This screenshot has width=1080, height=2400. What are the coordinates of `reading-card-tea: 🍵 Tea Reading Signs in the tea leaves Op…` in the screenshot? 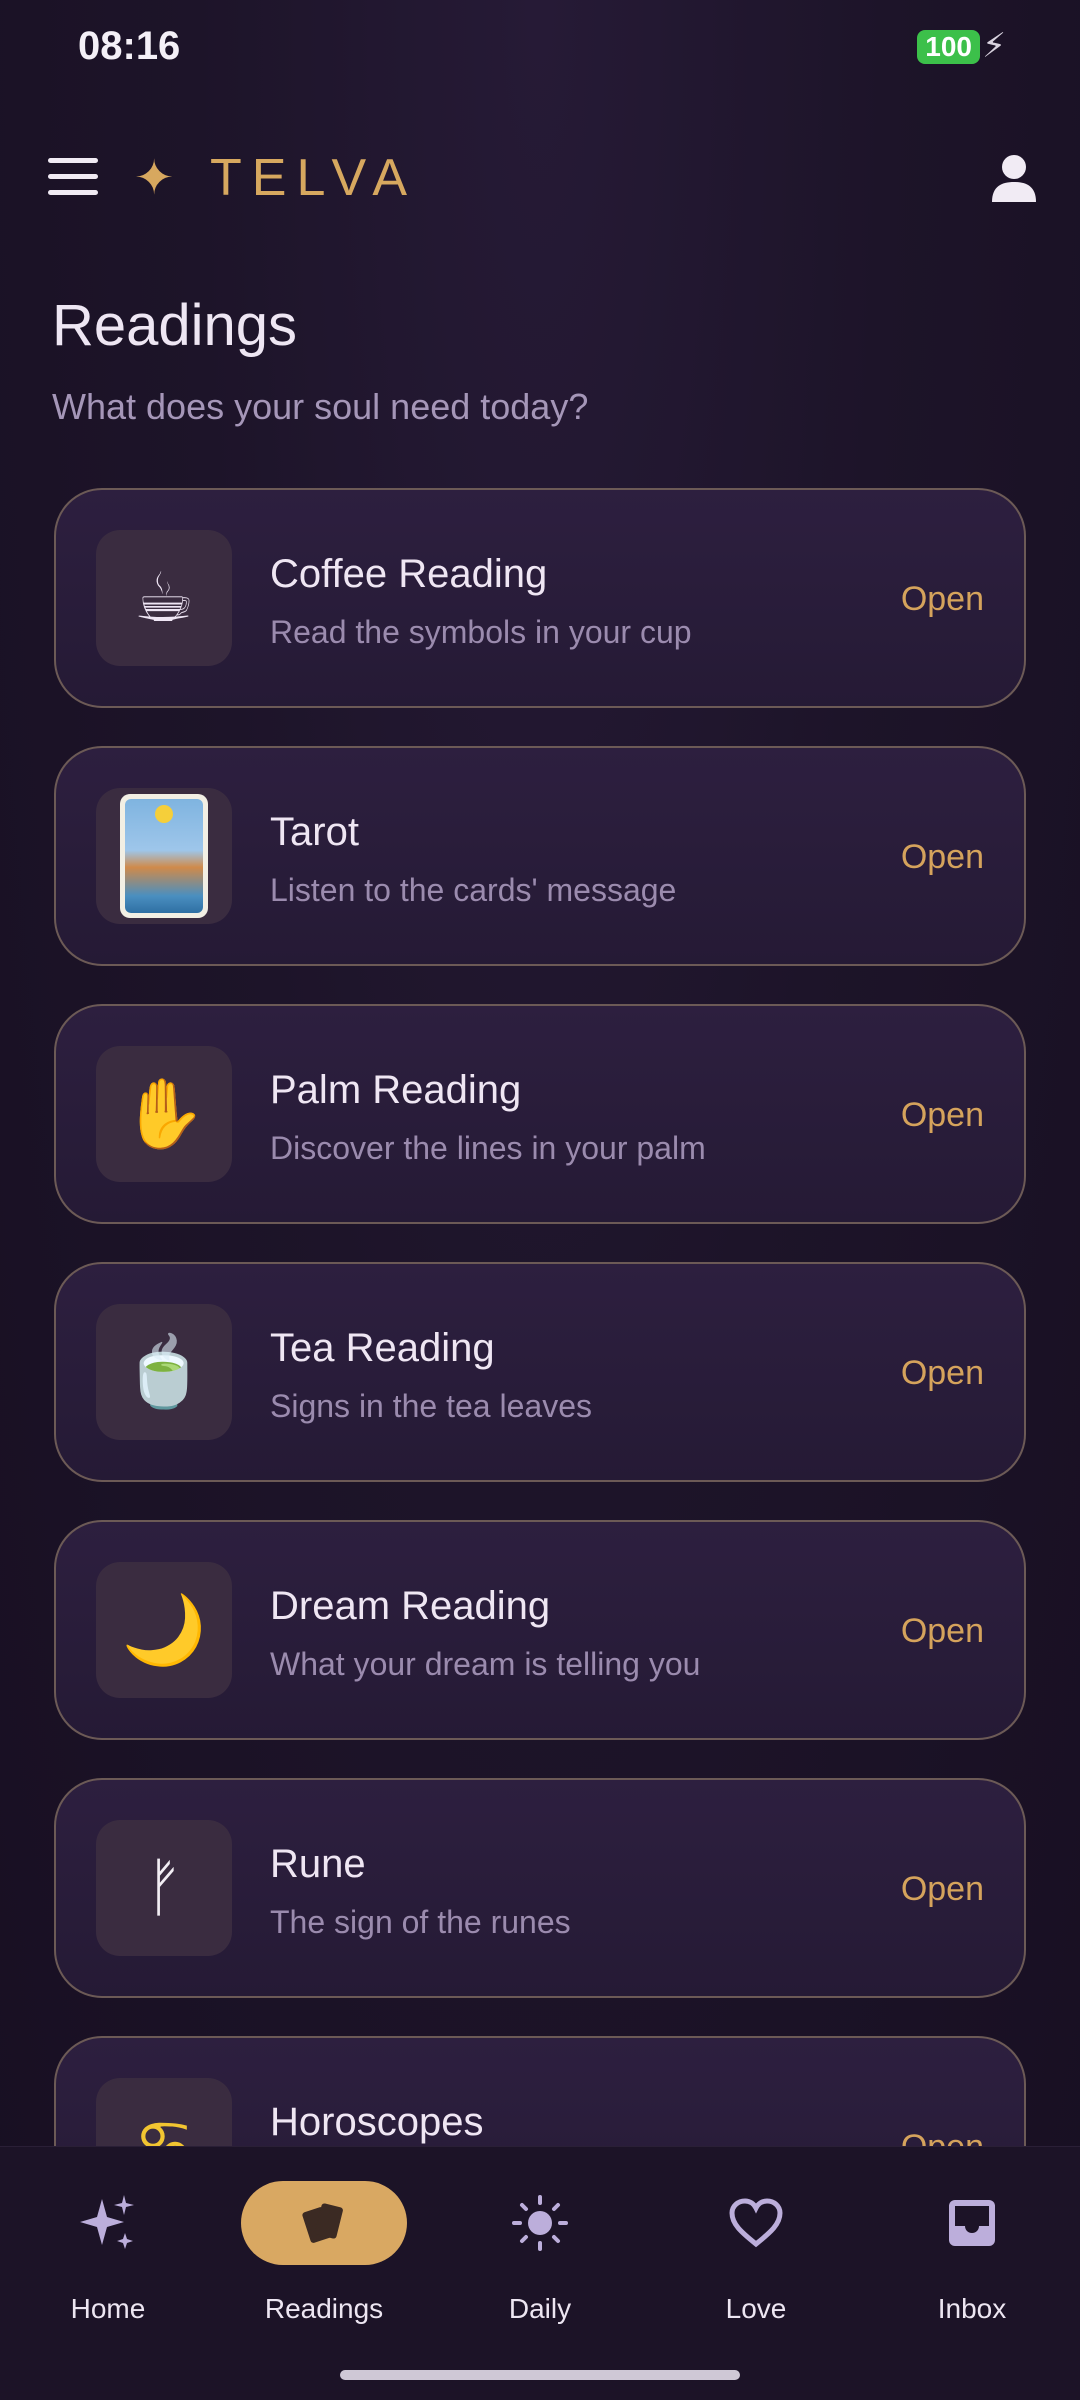 It's located at (540, 1372).